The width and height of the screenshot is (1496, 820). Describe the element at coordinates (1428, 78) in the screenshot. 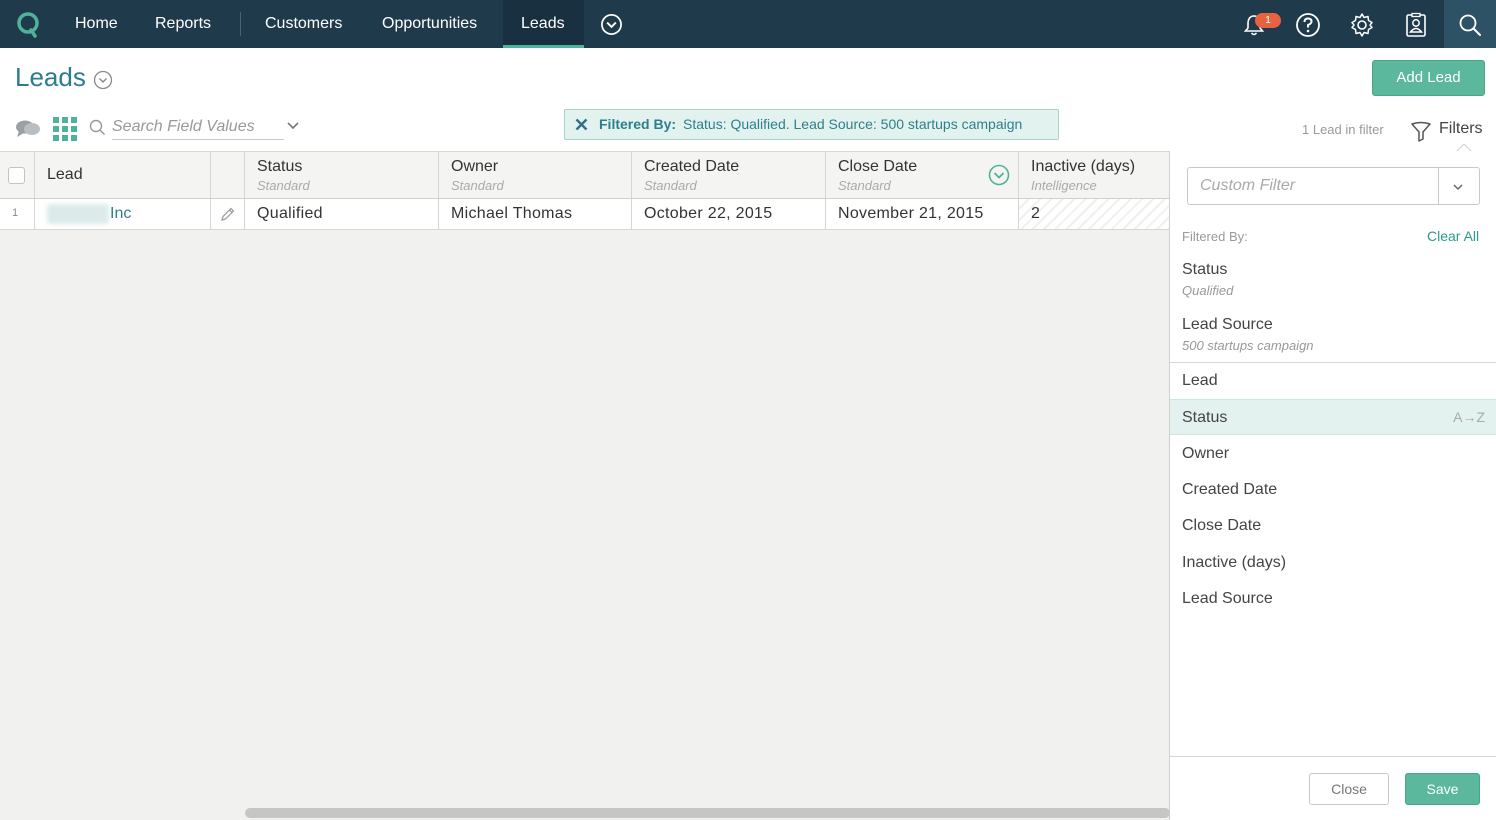

I see `add-lead-button: Add Lead` at that location.